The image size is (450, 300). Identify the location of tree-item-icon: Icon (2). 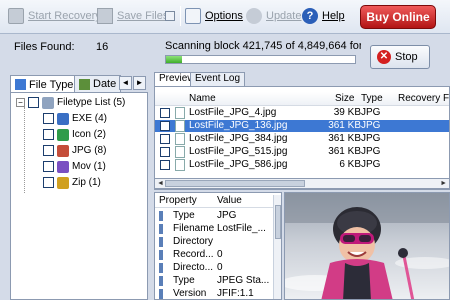
(74, 134).